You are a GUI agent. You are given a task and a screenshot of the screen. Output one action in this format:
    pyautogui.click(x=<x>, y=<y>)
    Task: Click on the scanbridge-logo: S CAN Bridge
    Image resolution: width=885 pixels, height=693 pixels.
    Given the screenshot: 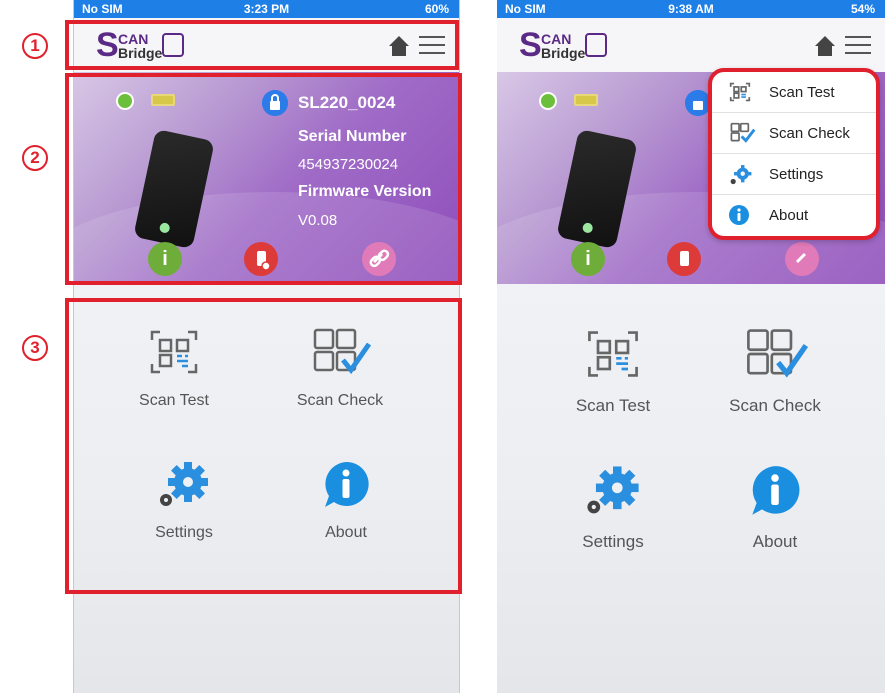 What is the action you would take?
    pyautogui.click(x=569, y=45)
    